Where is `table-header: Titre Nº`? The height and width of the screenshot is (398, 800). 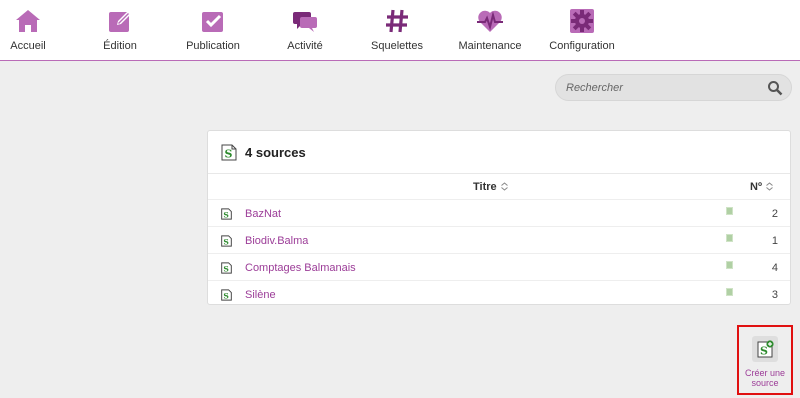
table-header: Titre Nº is located at coordinates (499, 186).